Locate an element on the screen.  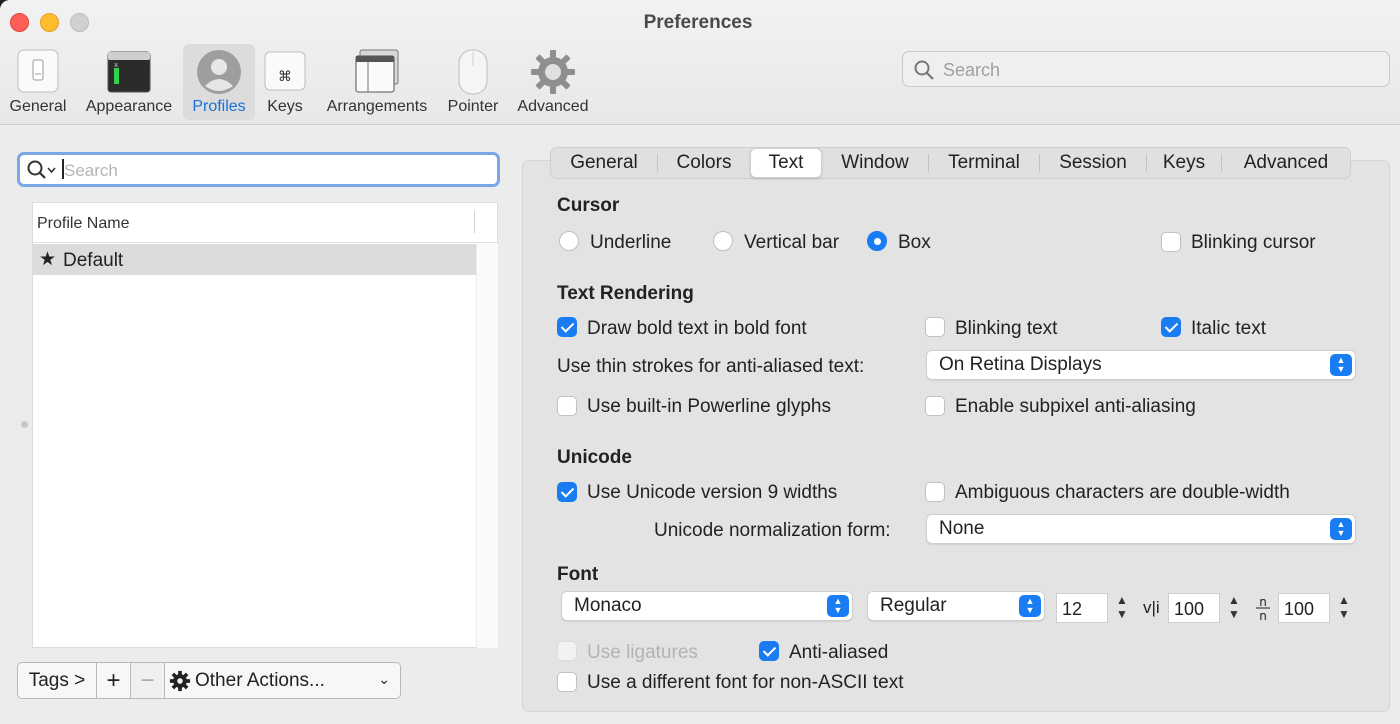
column-divider is located at coordinates (474, 222).